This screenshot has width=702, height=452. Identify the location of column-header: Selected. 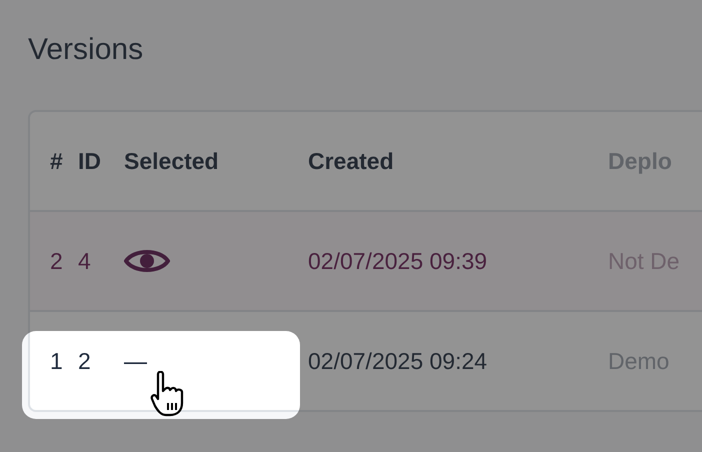
(172, 161).